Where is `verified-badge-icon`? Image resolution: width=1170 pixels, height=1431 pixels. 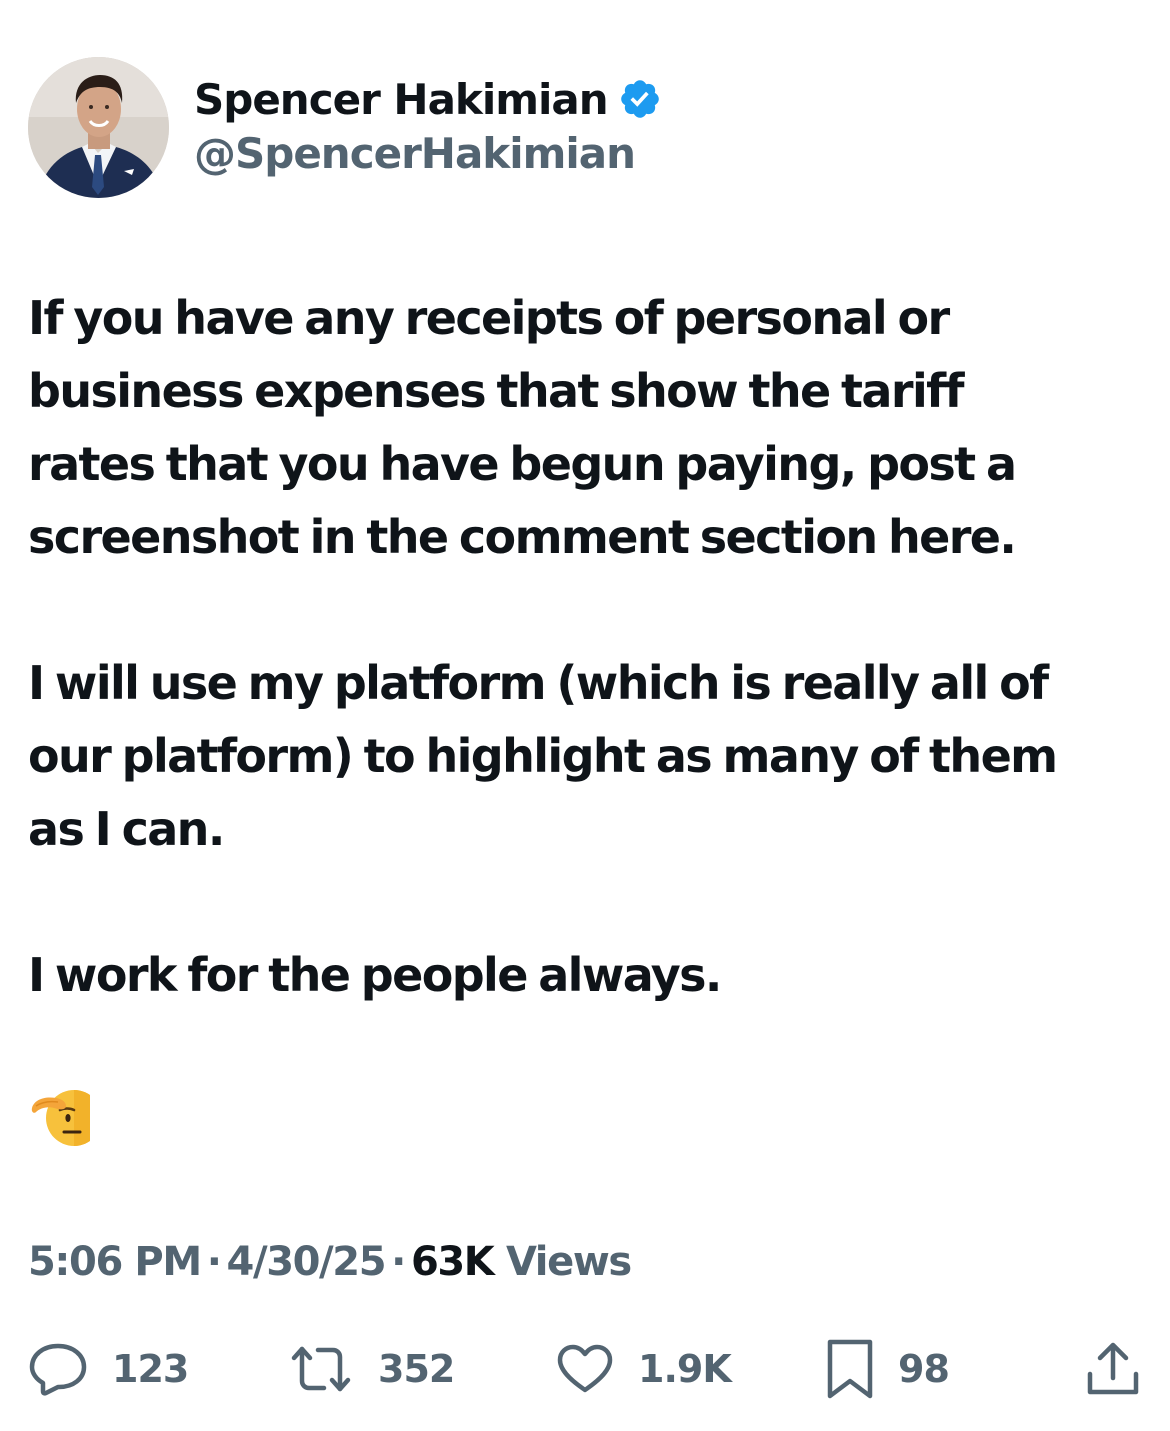 verified-badge-icon is located at coordinates (640, 99).